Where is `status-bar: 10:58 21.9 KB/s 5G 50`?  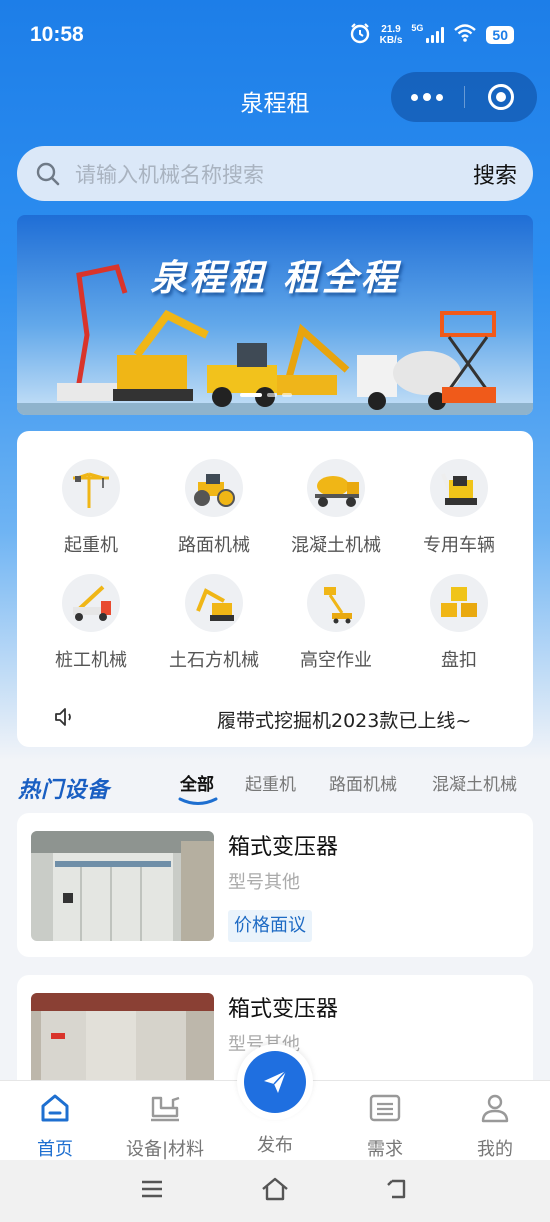 status-bar: 10:58 21.9 KB/s 5G 50 is located at coordinates (275, 35).